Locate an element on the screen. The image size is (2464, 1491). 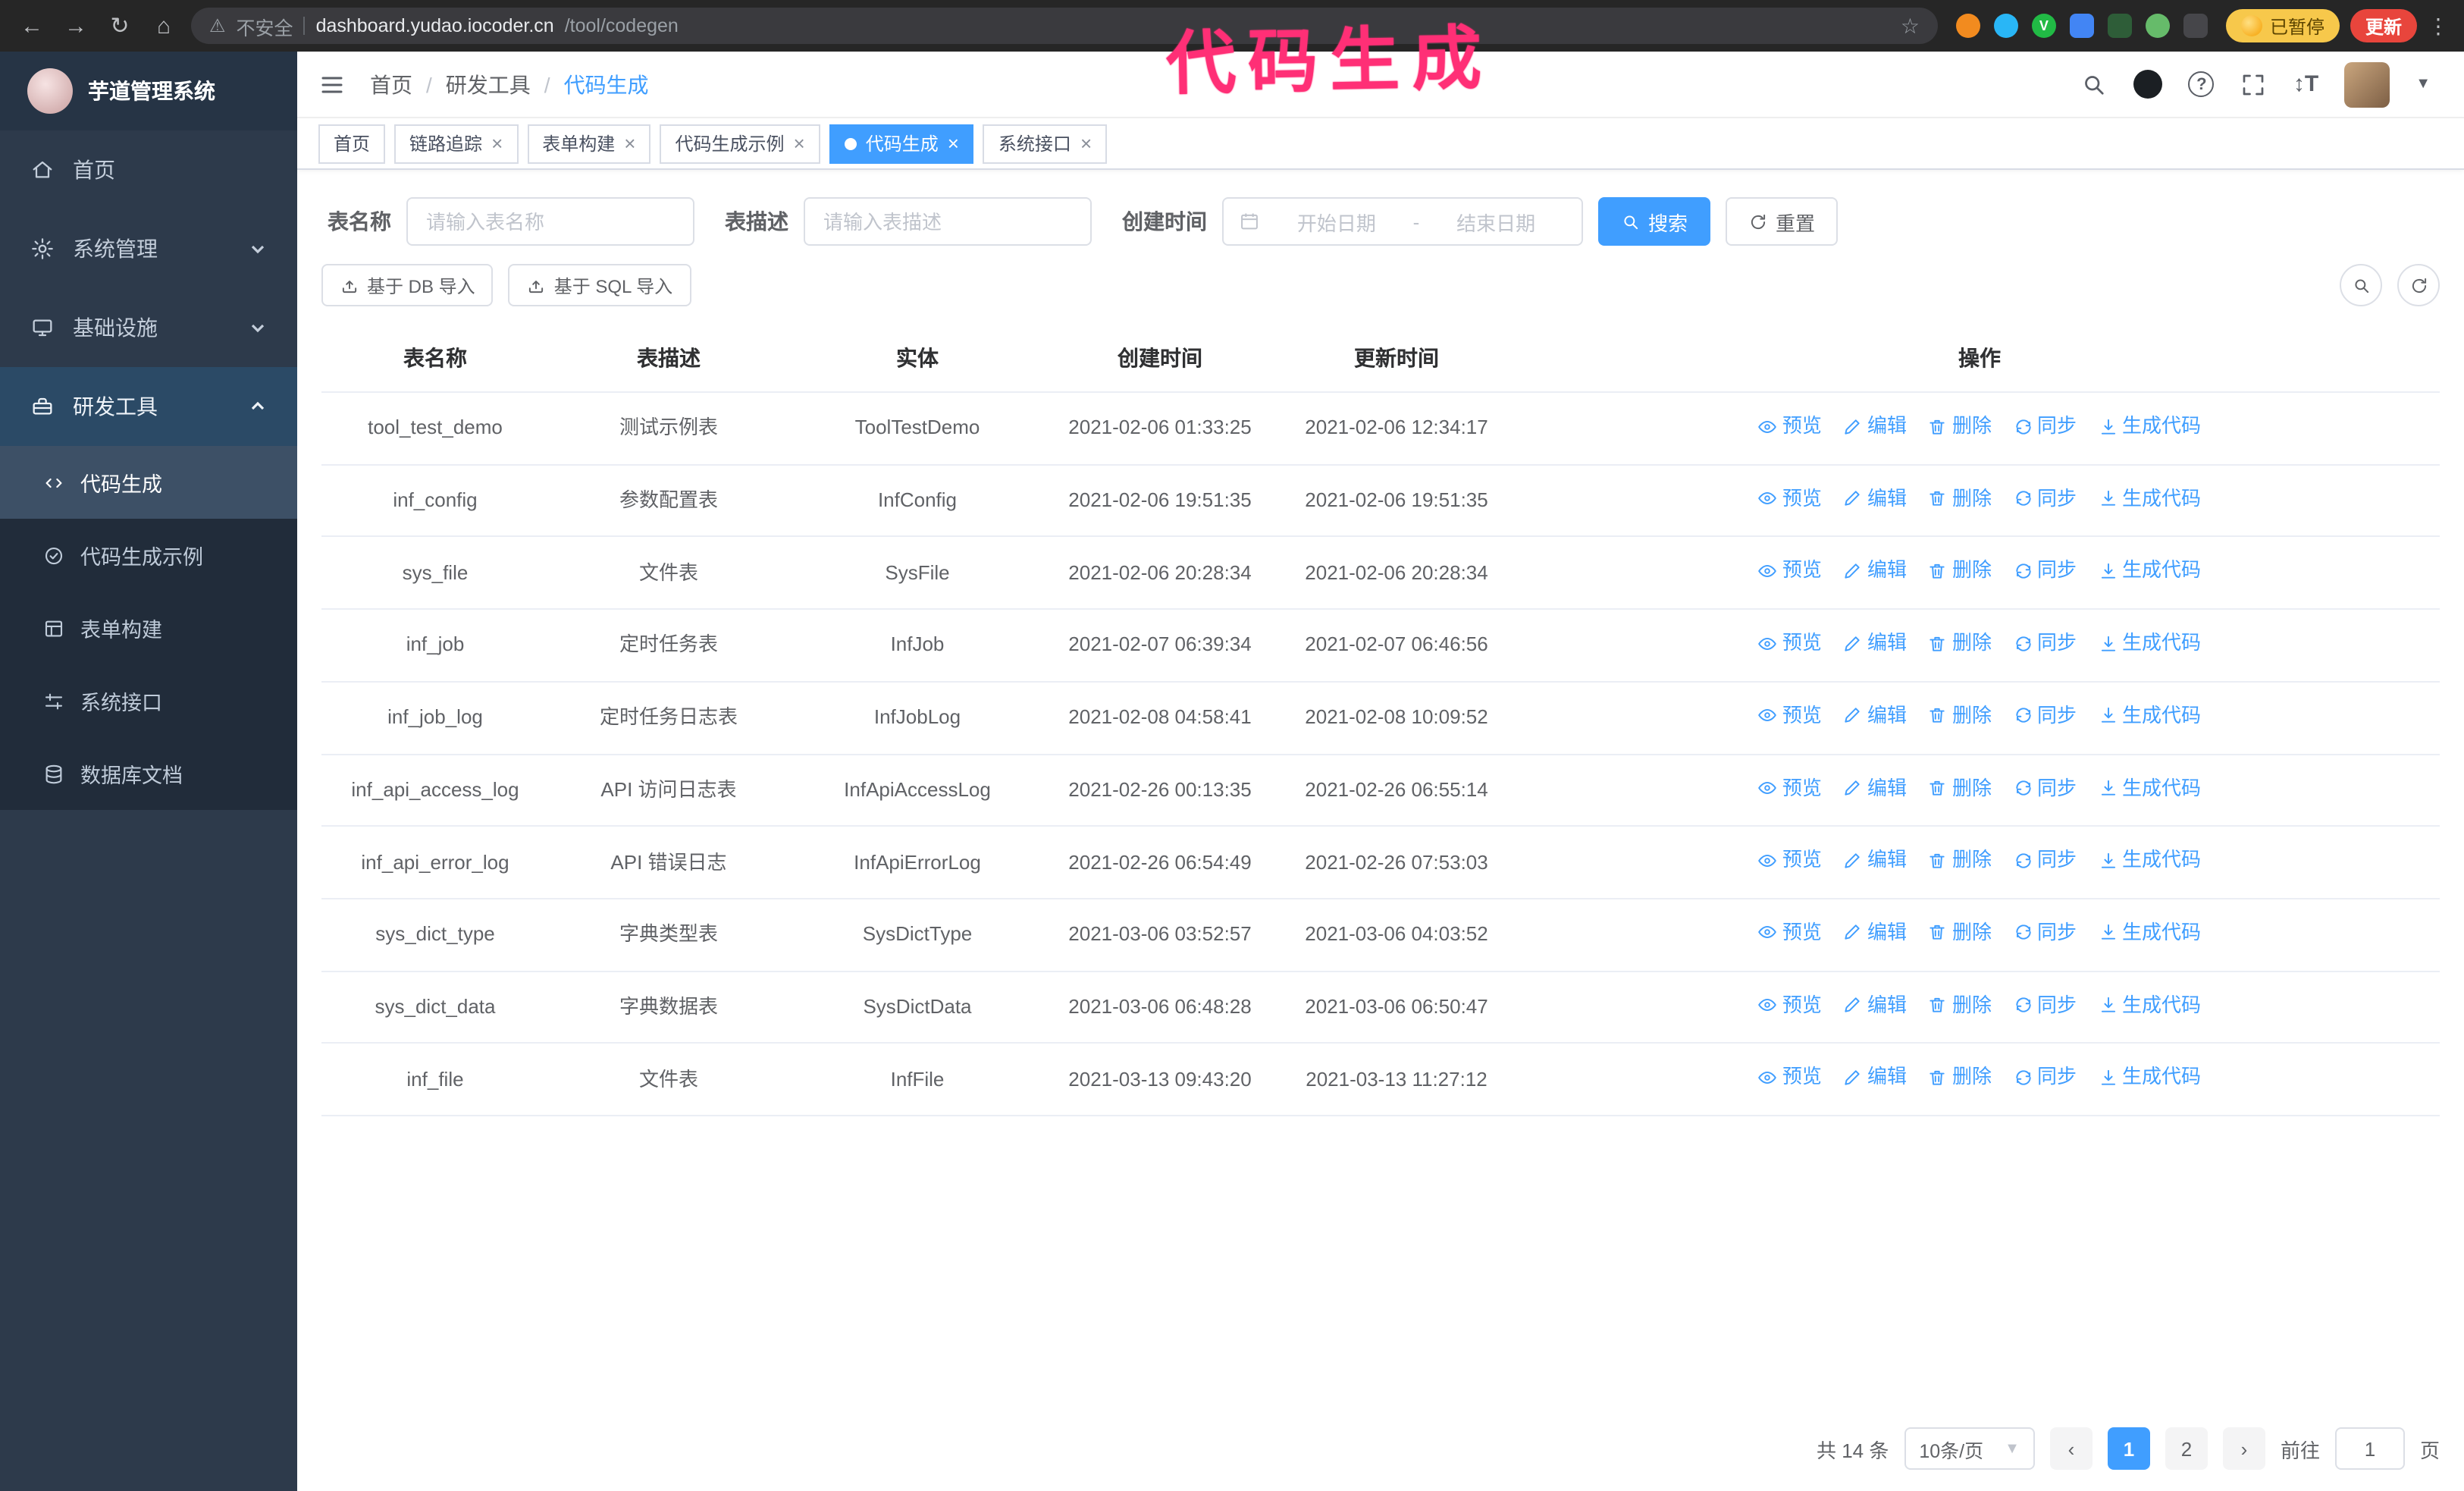
user-menu-caret-icon: ▼ is located at coordinates (2423, 84).